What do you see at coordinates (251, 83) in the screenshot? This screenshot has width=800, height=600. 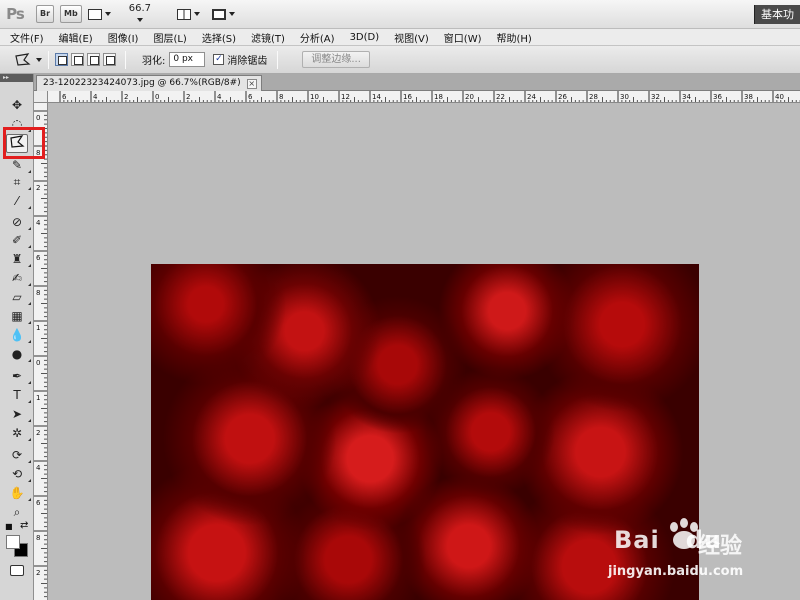 I see `close-icon: ×` at bounding box center [251, 83].